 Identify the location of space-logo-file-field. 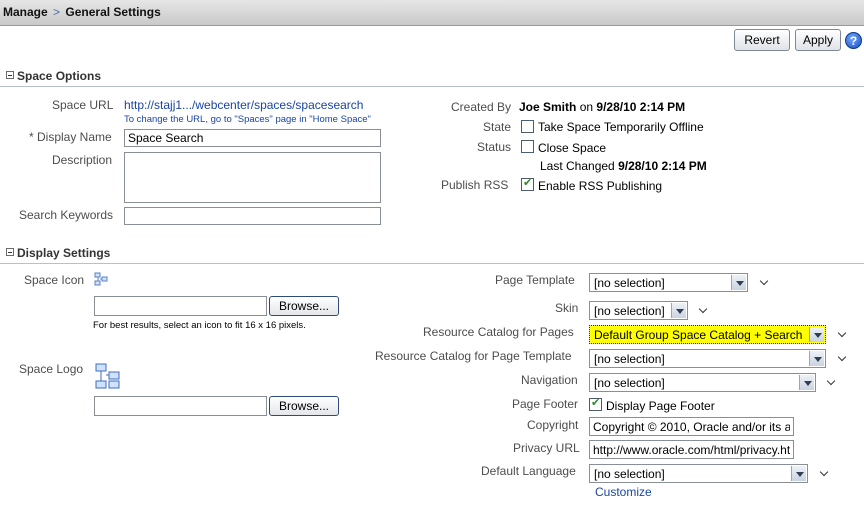
(180, 406).